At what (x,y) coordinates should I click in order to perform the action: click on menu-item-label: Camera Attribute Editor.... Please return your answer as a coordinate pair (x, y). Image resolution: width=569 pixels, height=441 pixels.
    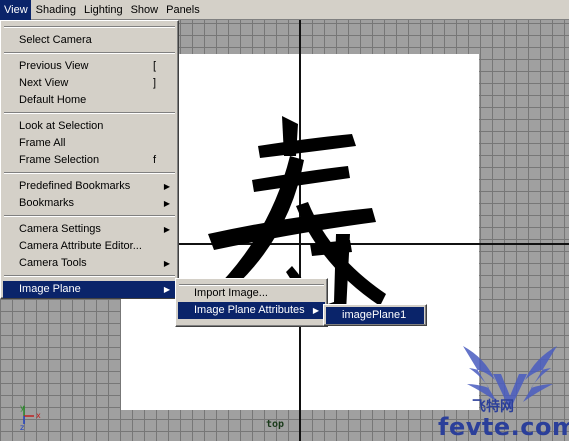
    Looking at the image, I should click on (80, 246).